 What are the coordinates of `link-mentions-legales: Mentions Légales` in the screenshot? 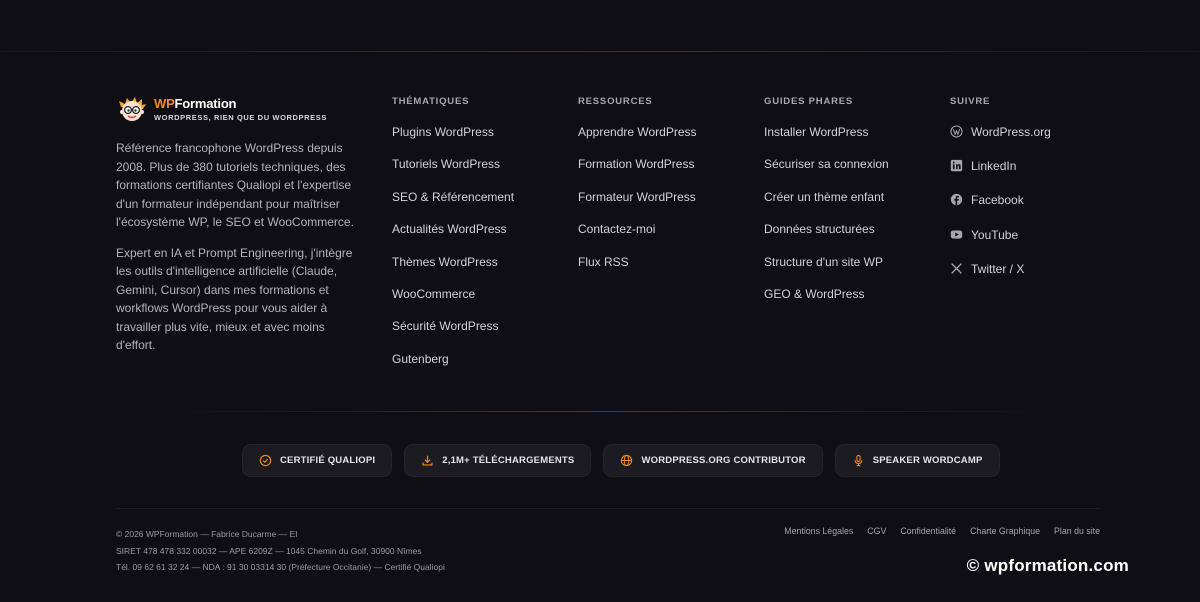 It's located at (818, 531).